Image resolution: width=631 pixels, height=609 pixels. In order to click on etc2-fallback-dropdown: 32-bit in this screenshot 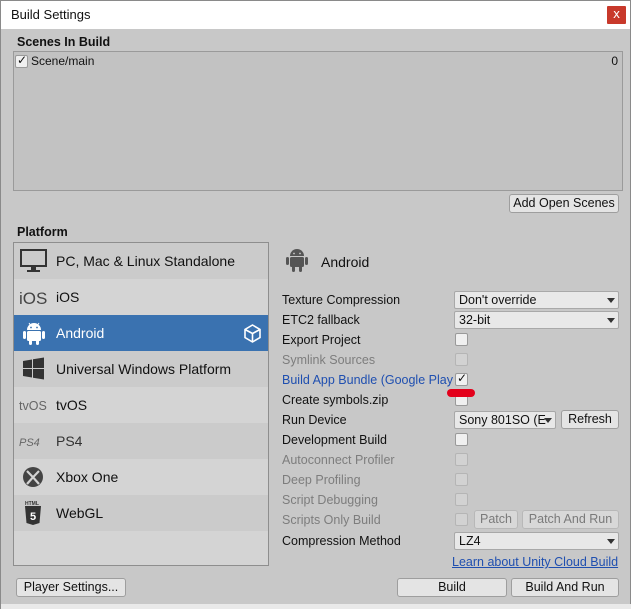, I will do `click(536, 320)`.